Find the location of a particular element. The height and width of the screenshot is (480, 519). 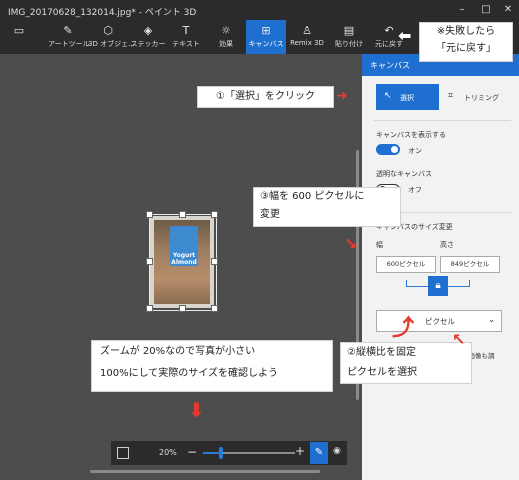

zoom-in-button: + is located at coordinates (300, 451).